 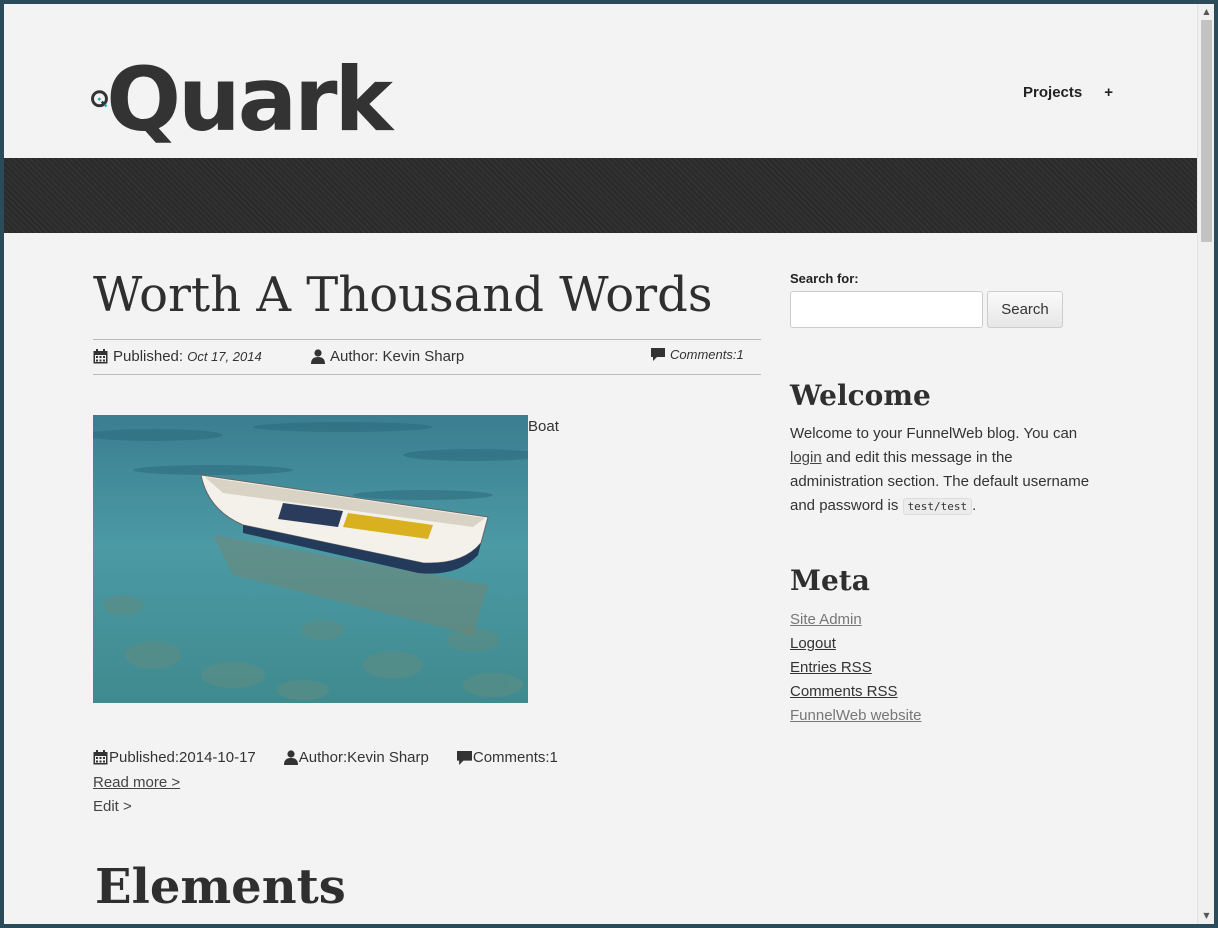 I want to click on scroll-down-icon: ▼, so click(x=1206, y=916).